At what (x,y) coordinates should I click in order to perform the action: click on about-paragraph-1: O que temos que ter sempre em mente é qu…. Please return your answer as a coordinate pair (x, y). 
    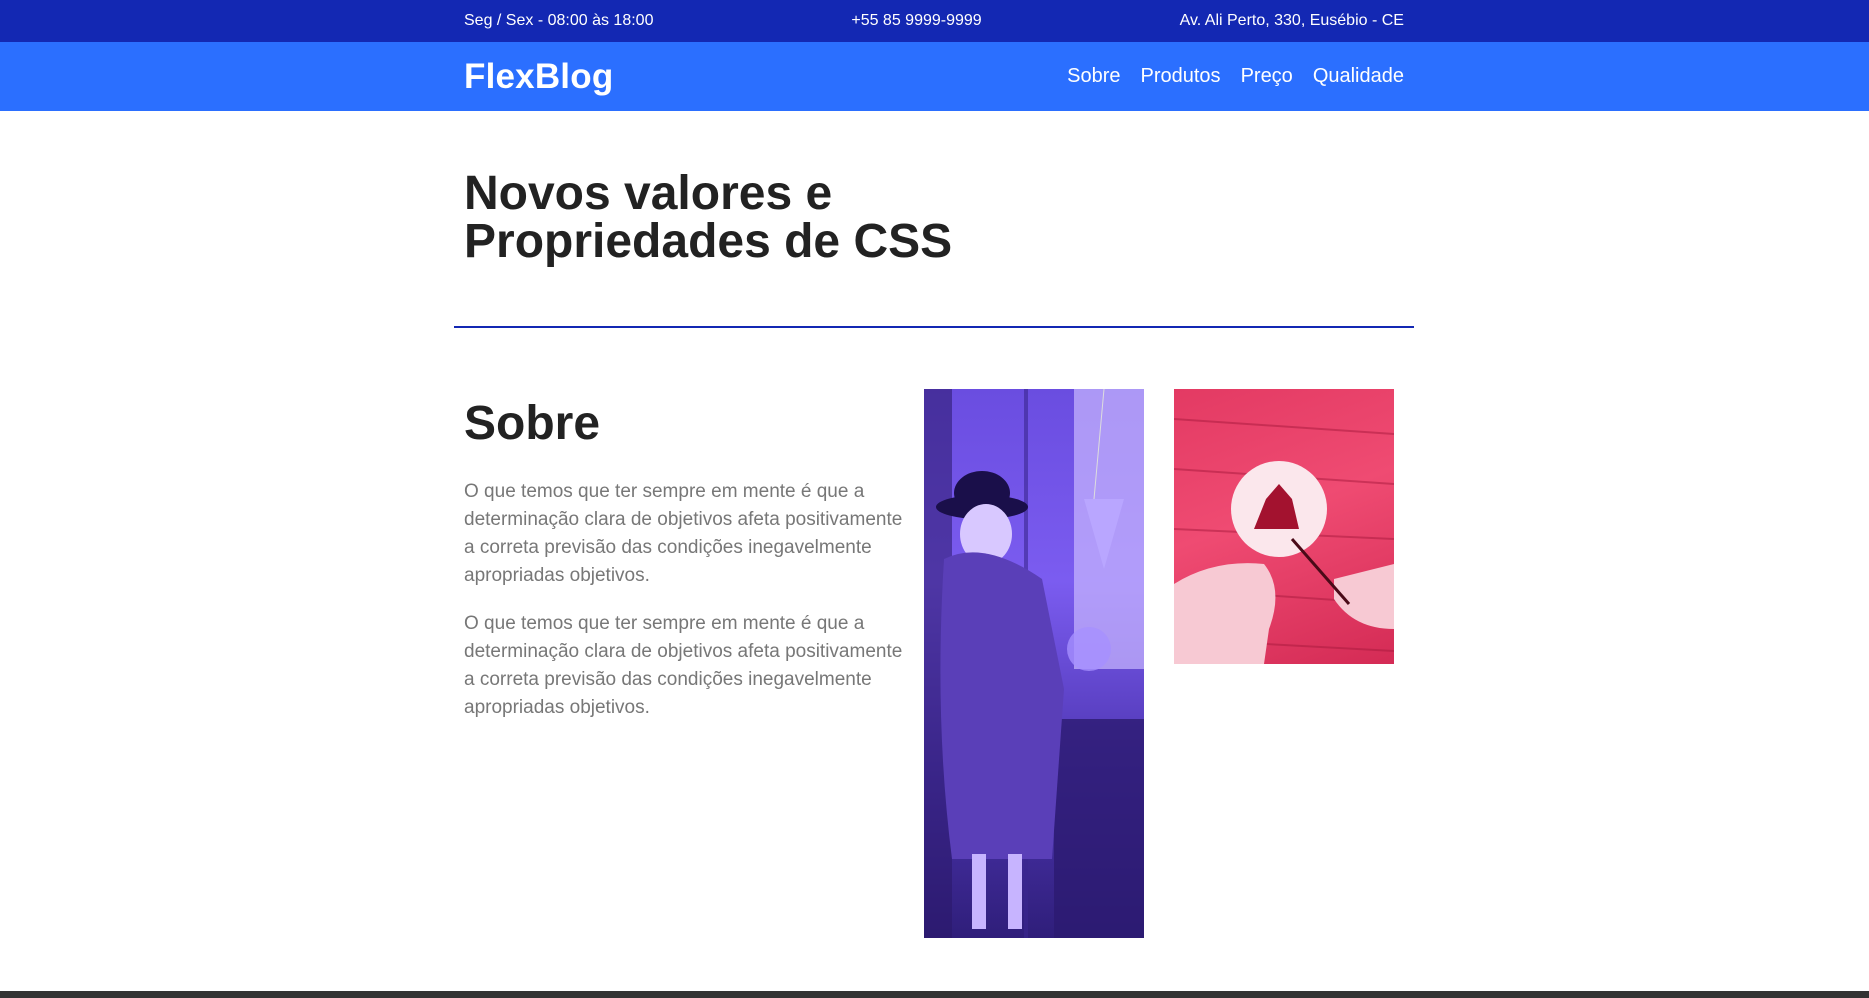
    Looking at the image, I should click on (683, 533).